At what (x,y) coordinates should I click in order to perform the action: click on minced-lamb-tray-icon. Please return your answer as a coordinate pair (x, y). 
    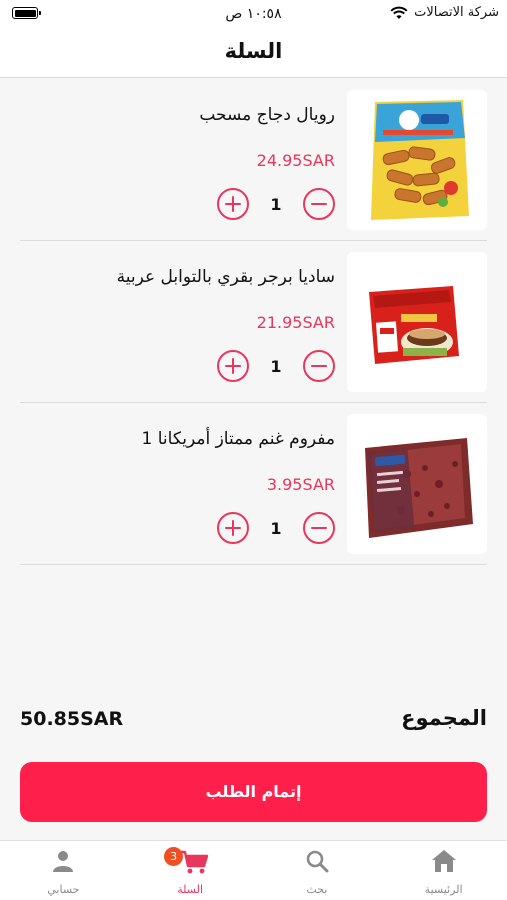
    Looking at the image, I should click on (417, 484).